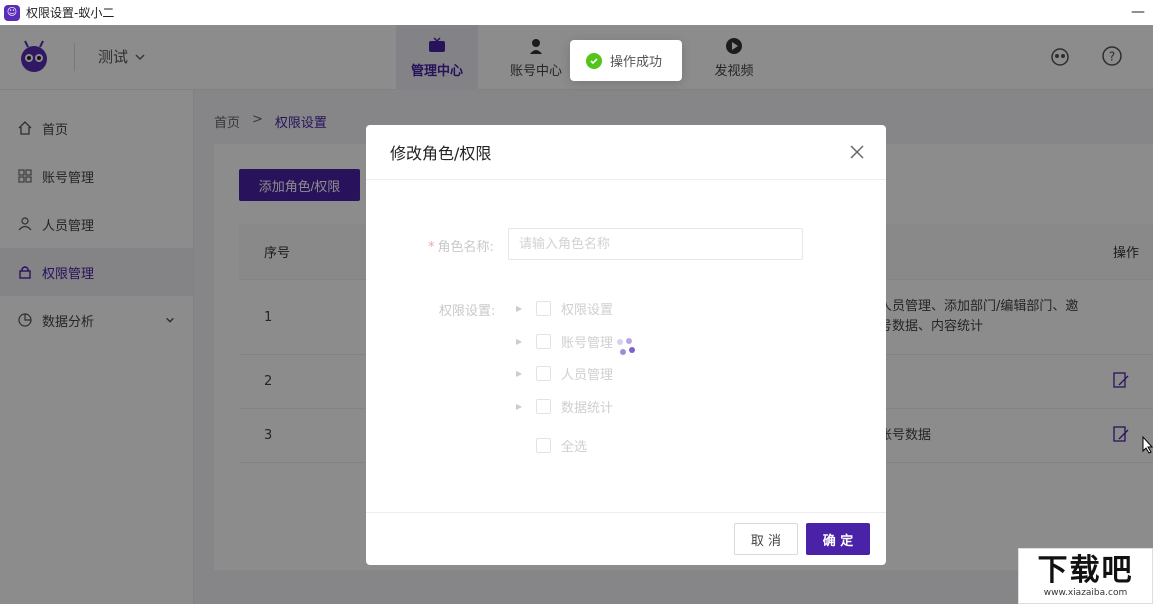 This screenshot has height=604, width=1153. I want to click on loading-spinner-icon, so click(626, 346).